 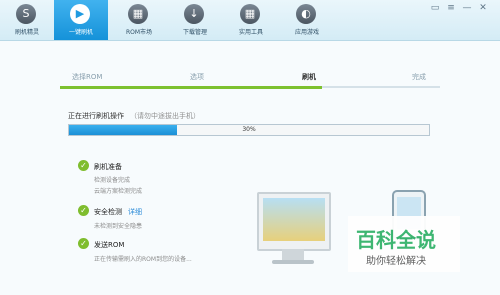 What do you see at coordinates (109, 245) in the screenshot?
I see `item-title: 发送ROM` at bounding box center [109, 245].